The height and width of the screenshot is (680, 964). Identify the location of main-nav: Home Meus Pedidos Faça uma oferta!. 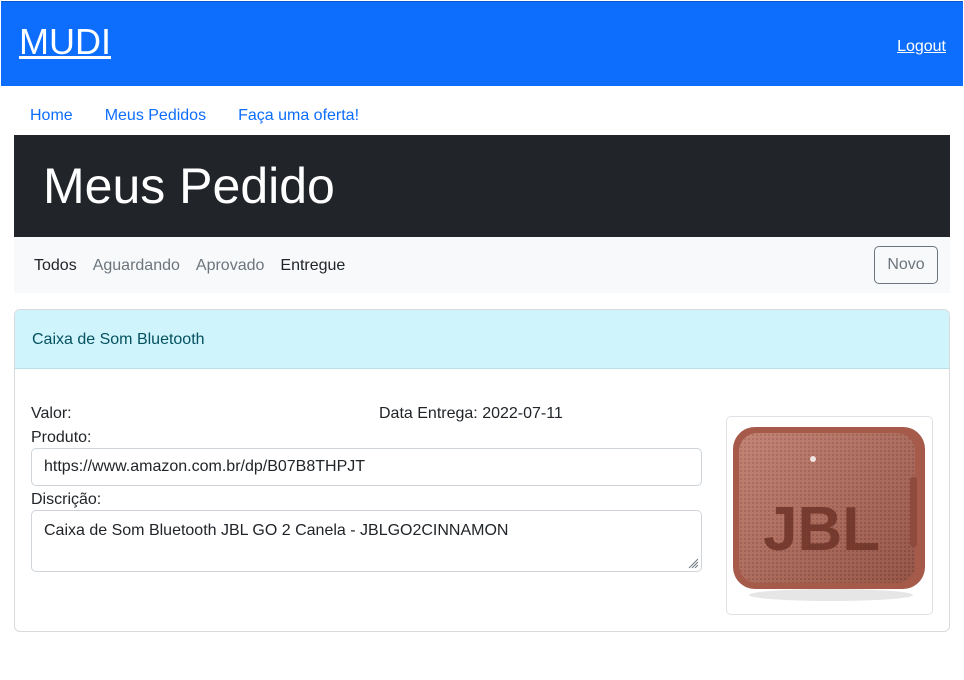
(194, 116).